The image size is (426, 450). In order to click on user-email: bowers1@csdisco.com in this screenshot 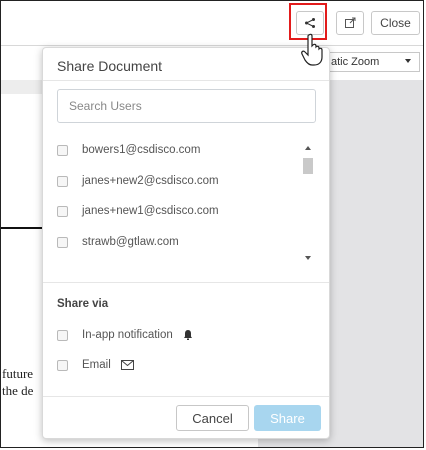, I will do `click(141, 150)`.